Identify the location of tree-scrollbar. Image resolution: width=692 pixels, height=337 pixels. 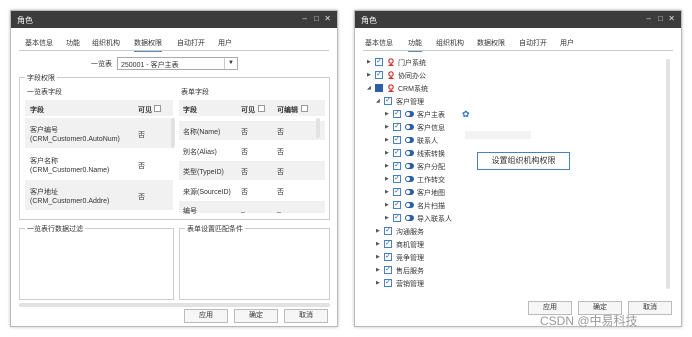
(668, 174).